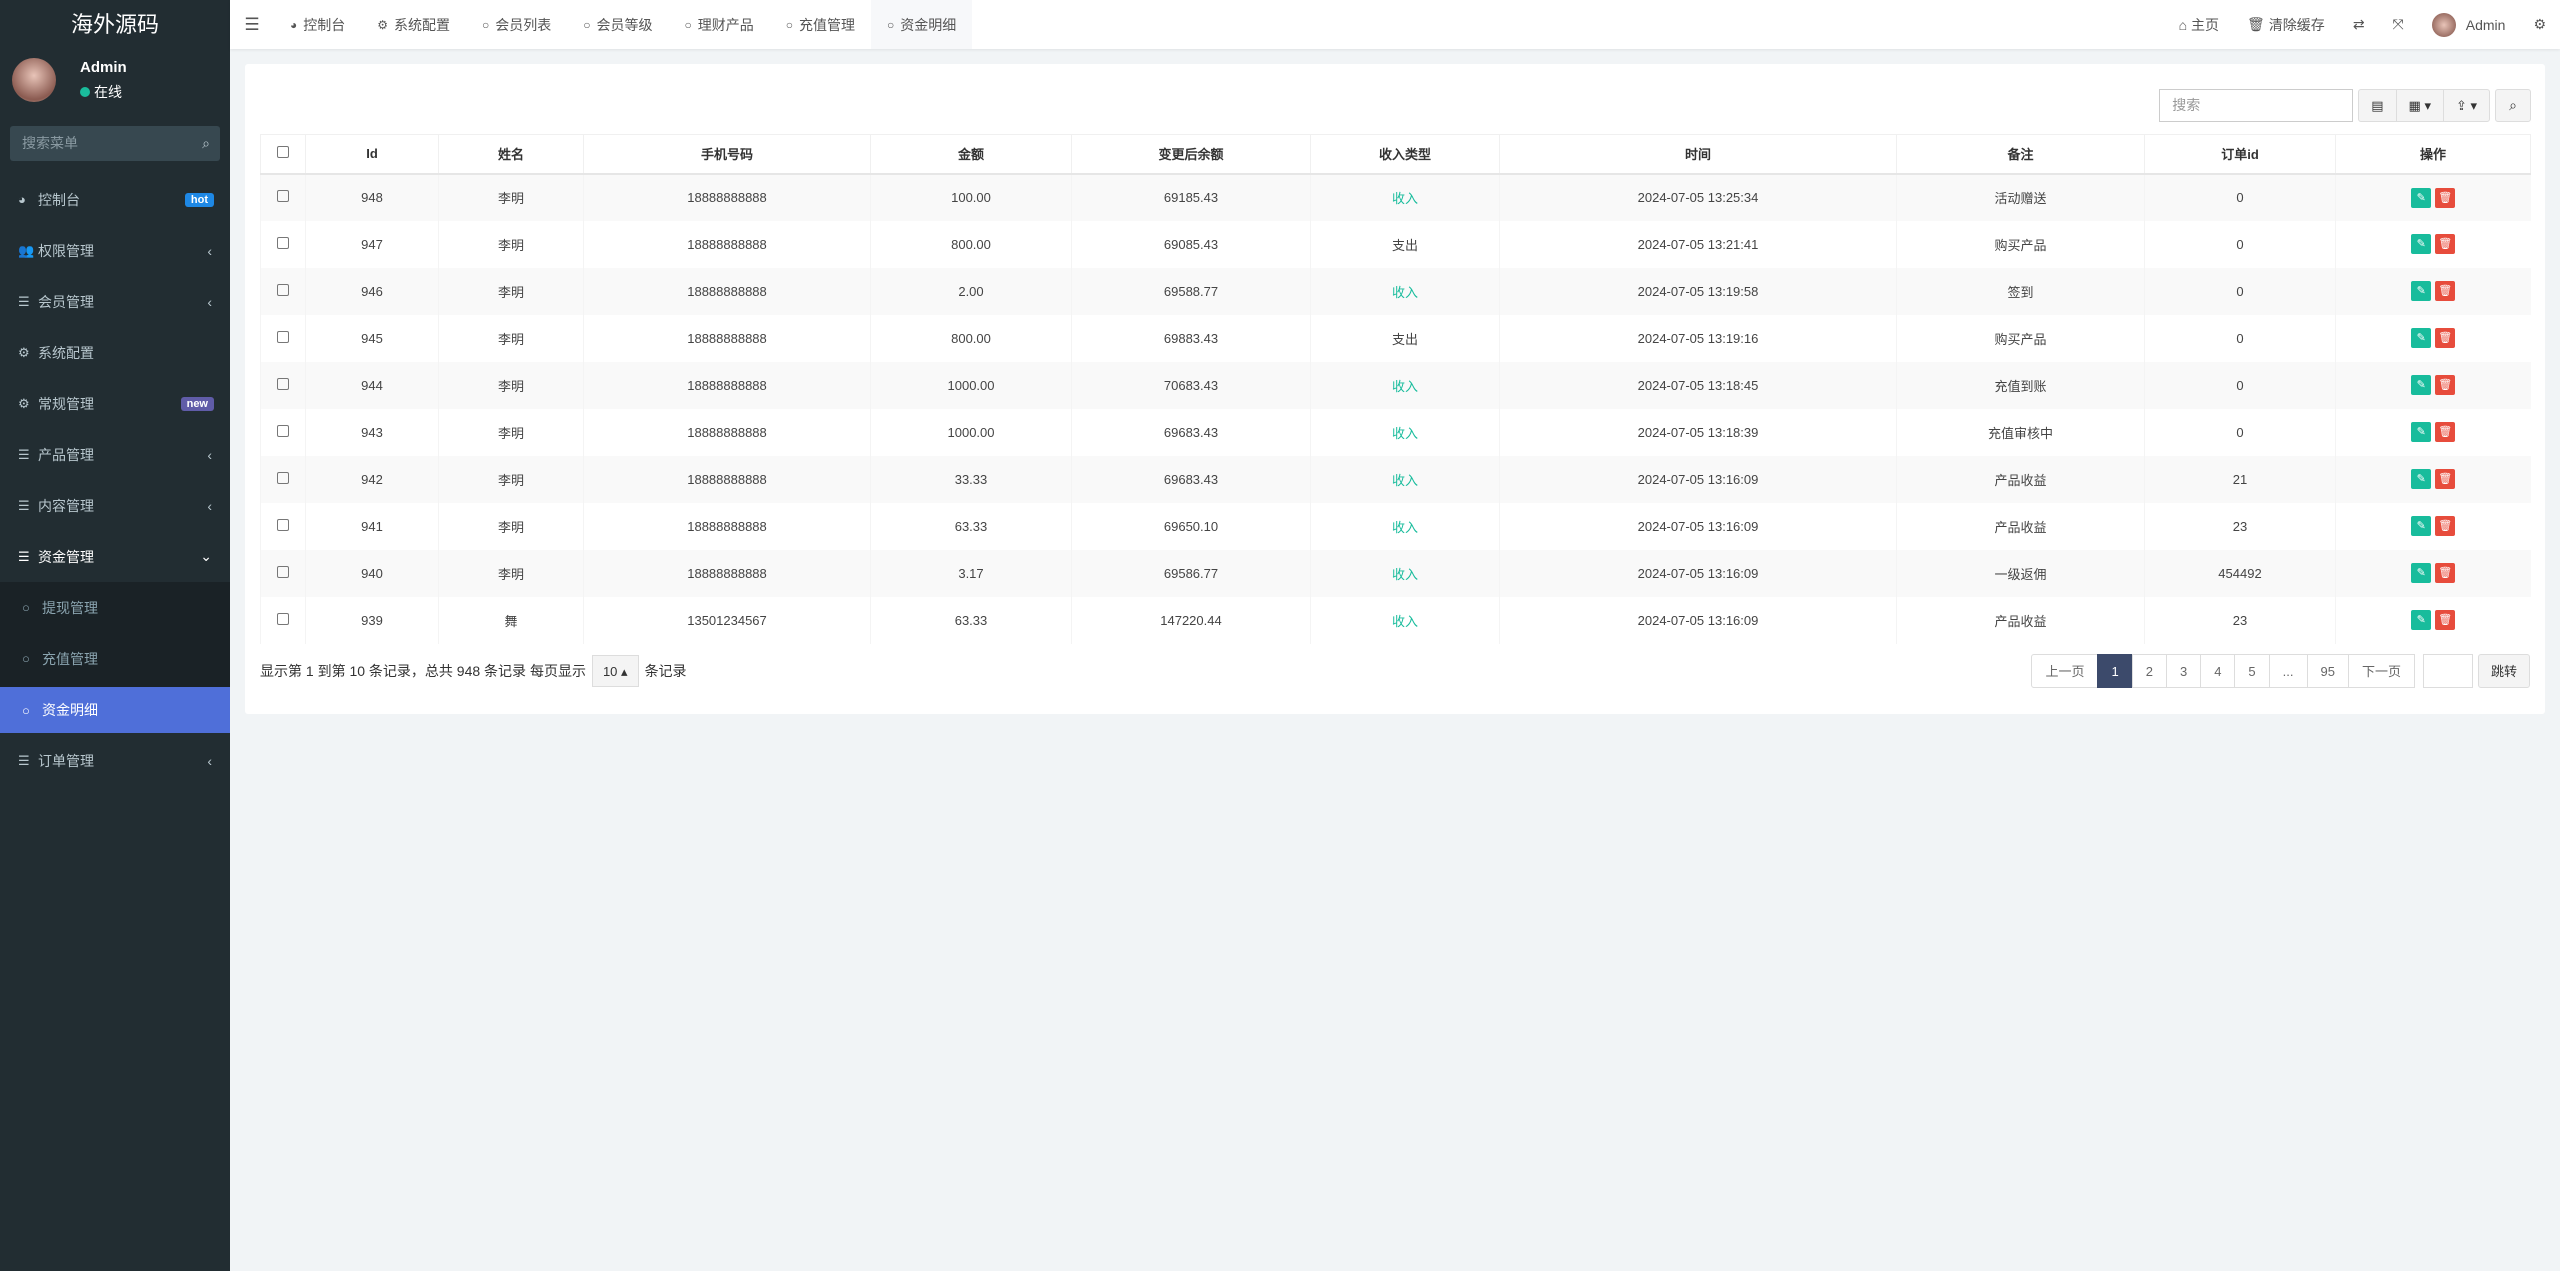 Image resolution: width=2560 pixels, height=1271 pixels. What do you see at coordinates (2420, 105) in the screenshot?
I see `columns-dropdown-icon: ▦ ▾` at bounding box center [2420, 105].